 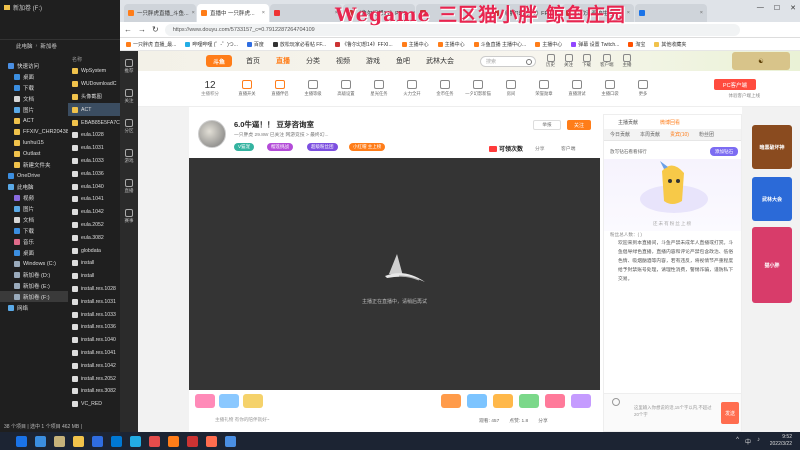 What do you see at coordinates (34, 252) in the screenshot?
I see `nav-item: 桌面` at bounding box center [34, 252].